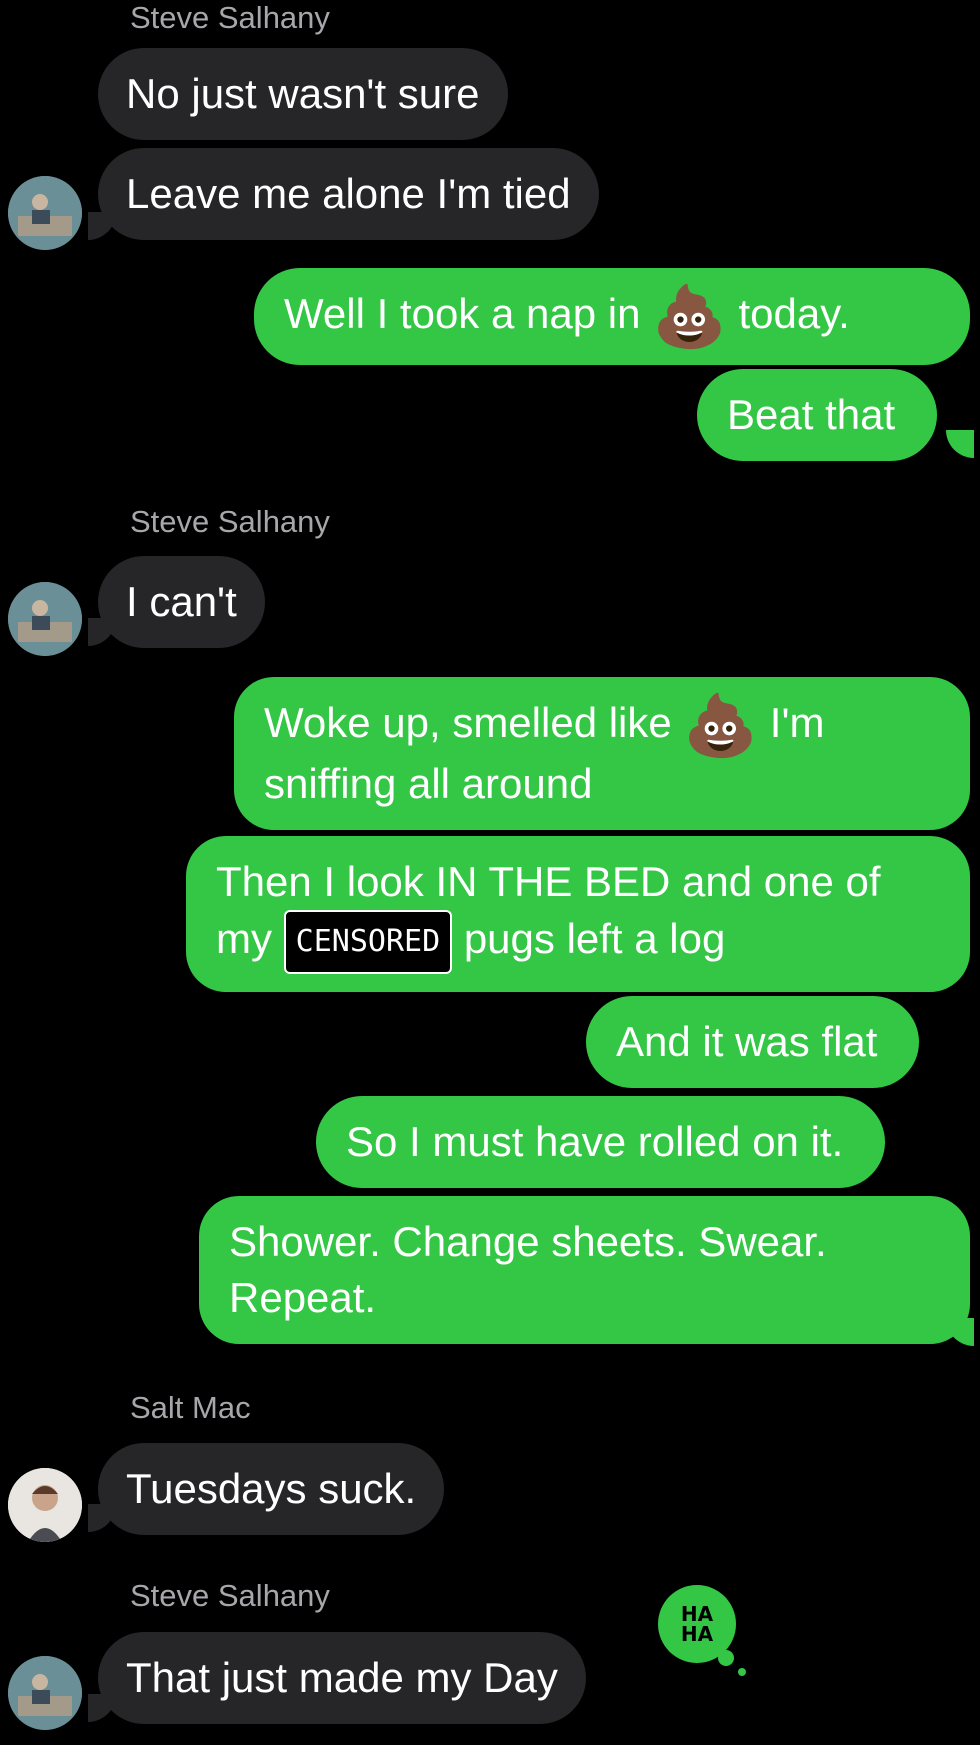 The image size is (980, 1745). I want to click on message-text: Woke up, smelled like, so click(474, 722).